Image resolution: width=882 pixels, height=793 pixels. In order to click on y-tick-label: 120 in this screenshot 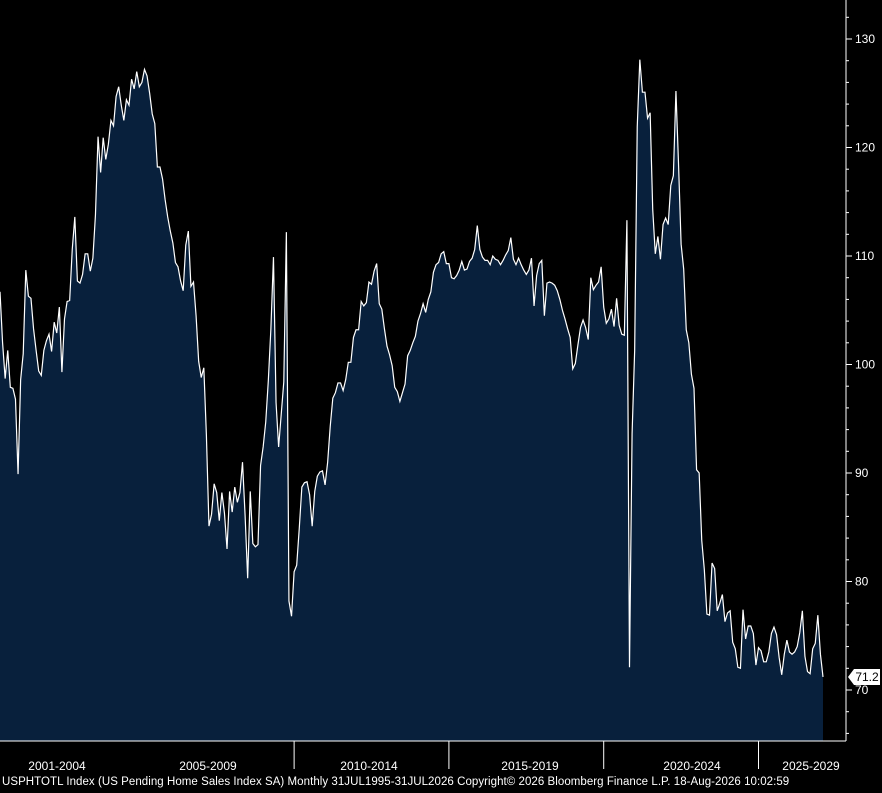, I will do `click(865, 148)`.